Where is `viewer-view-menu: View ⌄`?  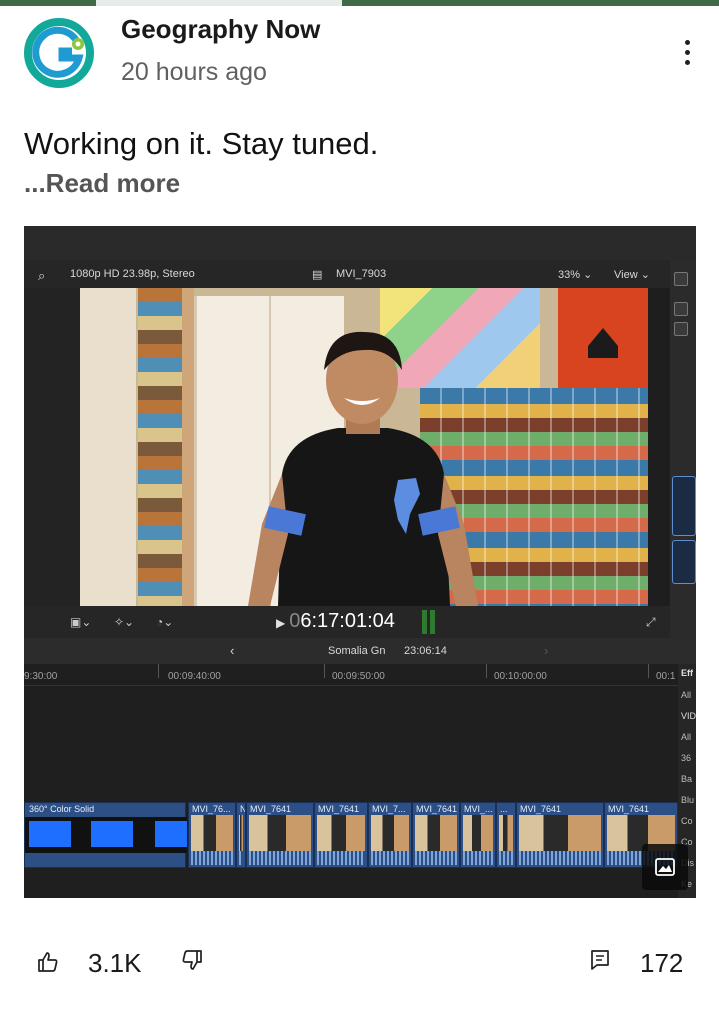
viewer-view-menu: View ⌄ is located at coordinates (632, 274).